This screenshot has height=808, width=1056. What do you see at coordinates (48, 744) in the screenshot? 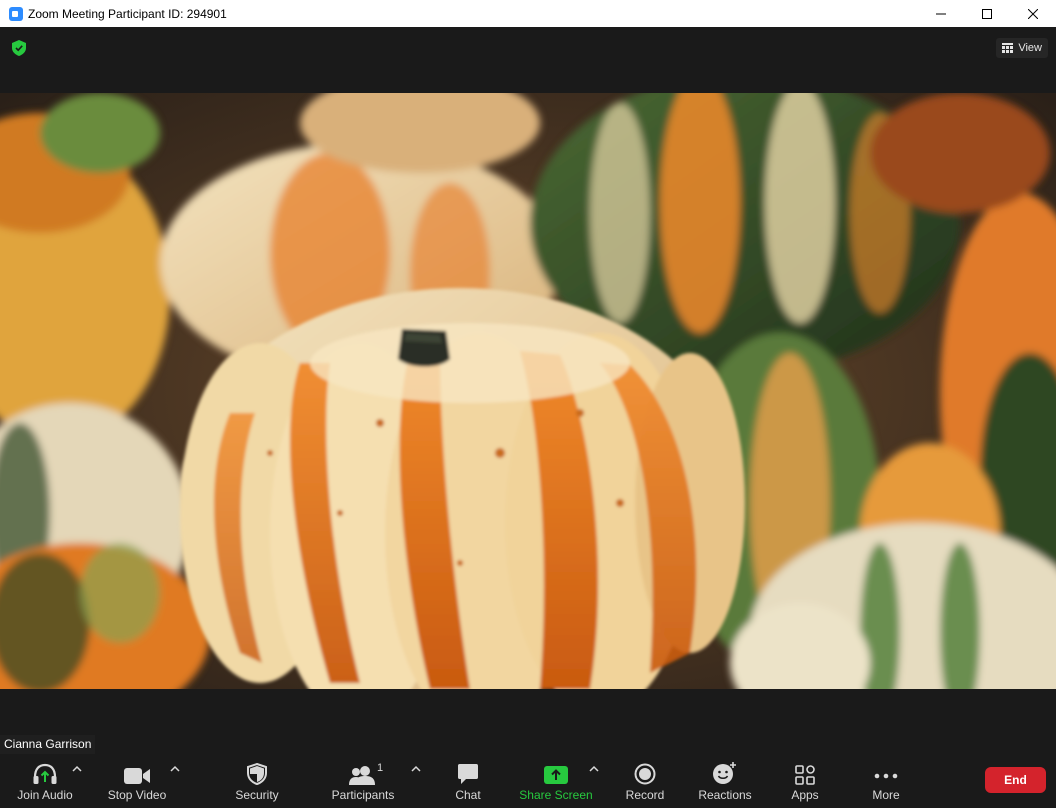
I see `participant-name-tag: Cianna Garrison` at bounding box center [48, 744].